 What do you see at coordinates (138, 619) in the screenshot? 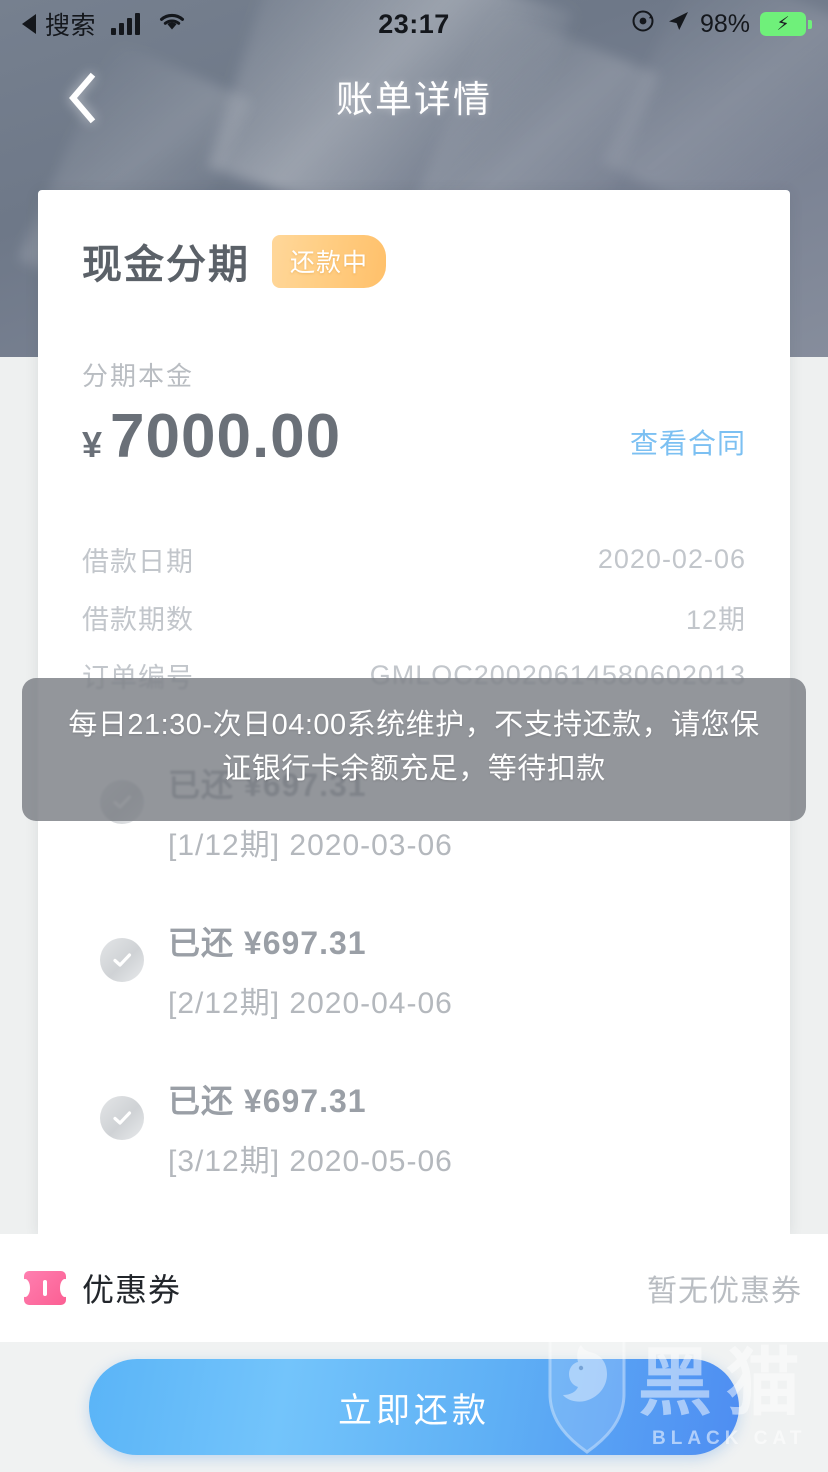
I see `info-label: 借款期数` at bounding box center [138, 619].